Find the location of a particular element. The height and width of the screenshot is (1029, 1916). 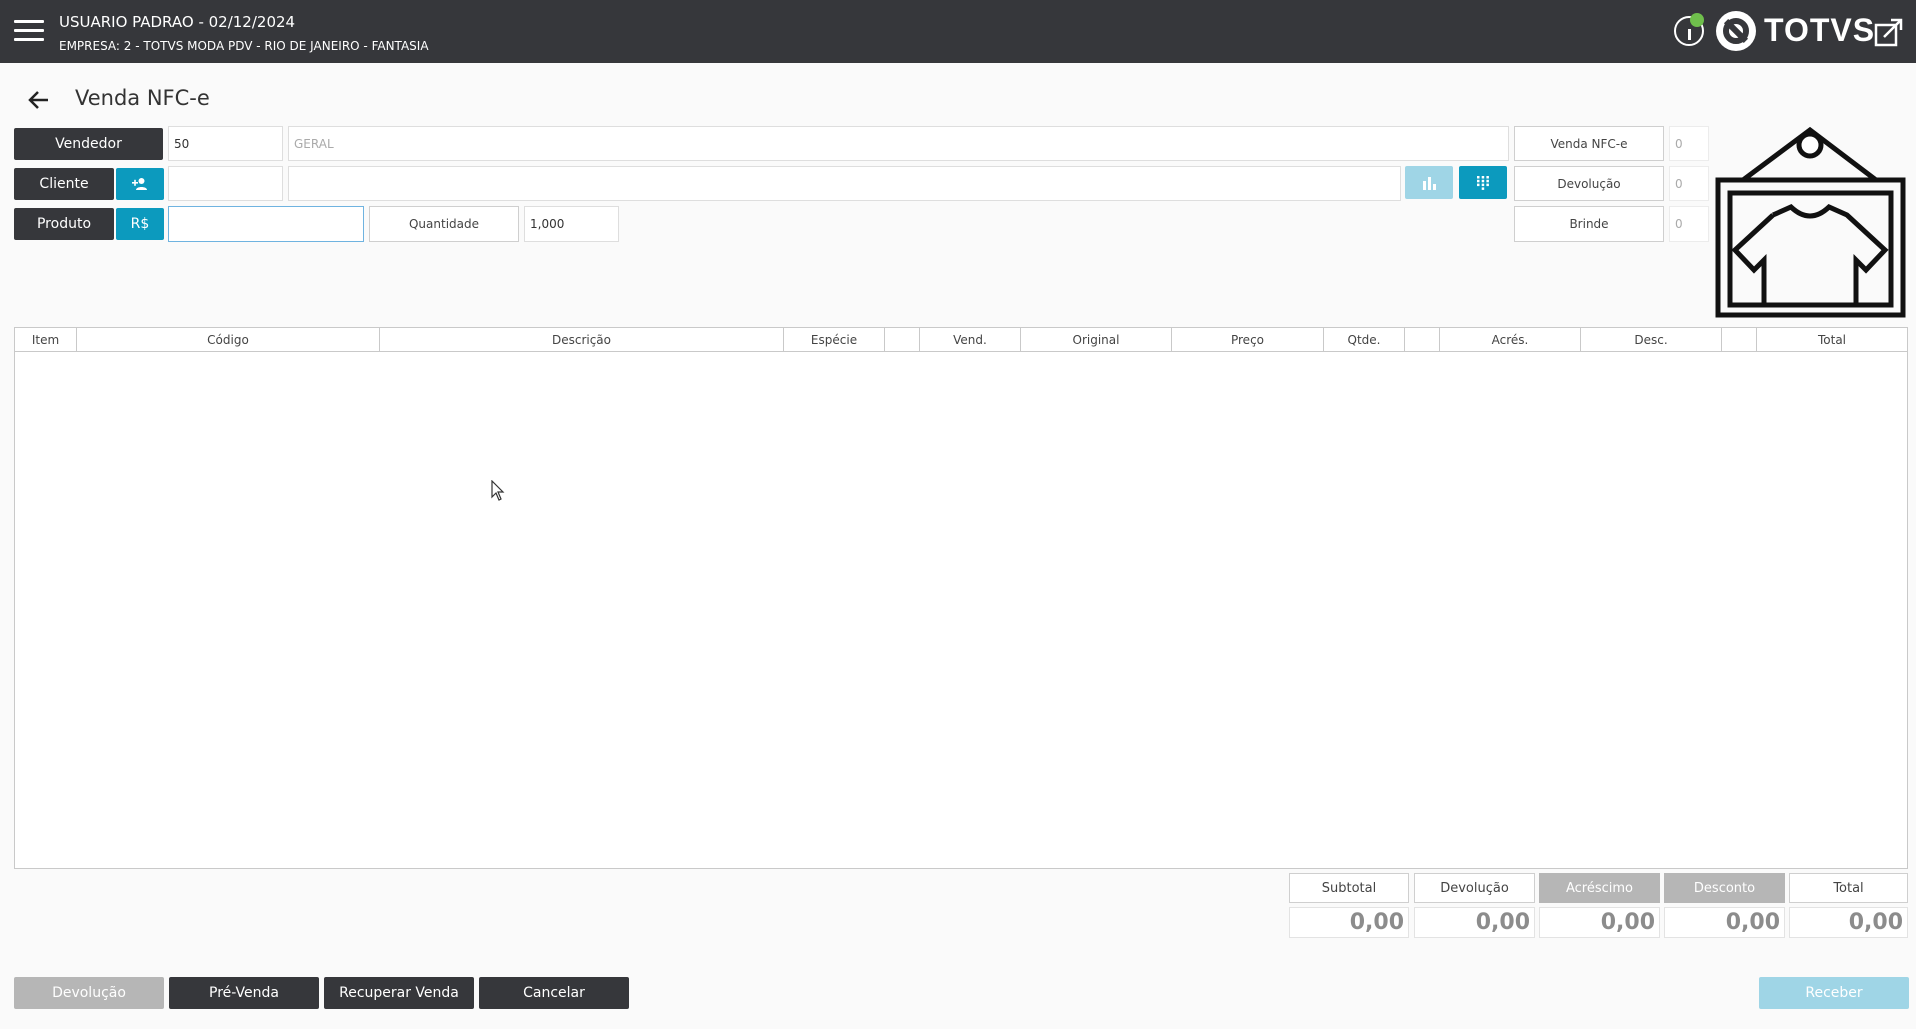

add-person-icon is located at coordinates (140, 184).